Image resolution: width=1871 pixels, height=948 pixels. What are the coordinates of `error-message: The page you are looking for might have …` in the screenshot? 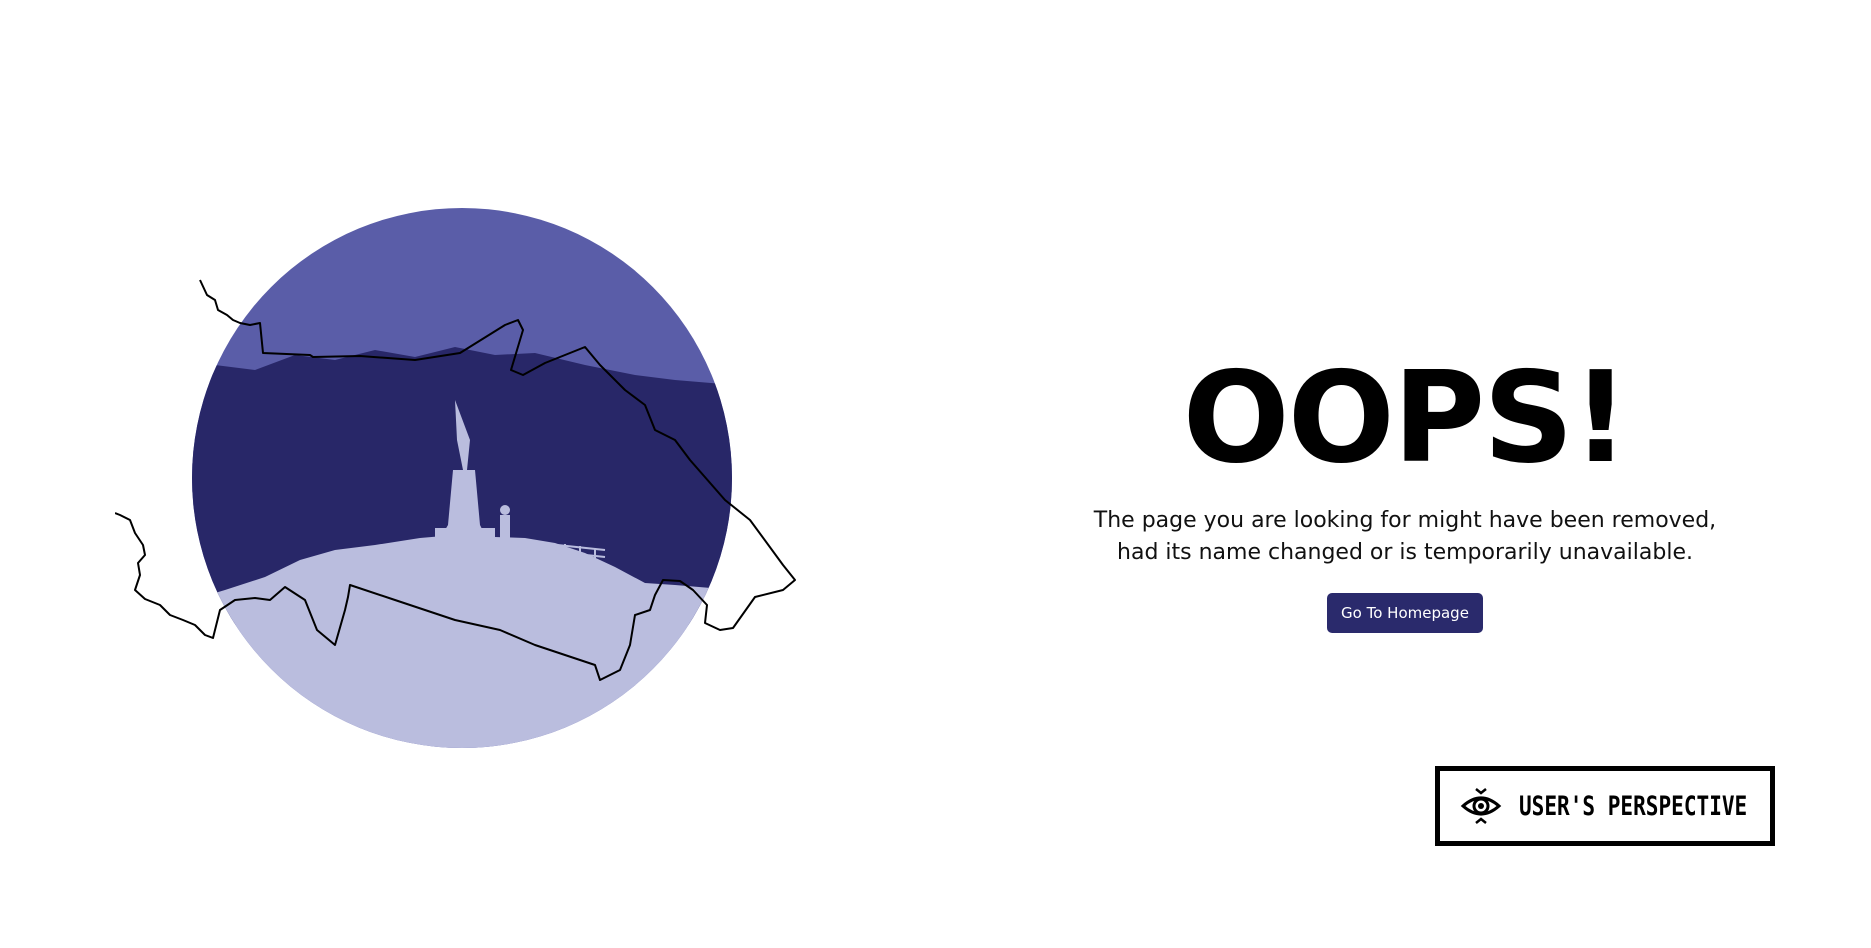 It's located at (1405, 536).